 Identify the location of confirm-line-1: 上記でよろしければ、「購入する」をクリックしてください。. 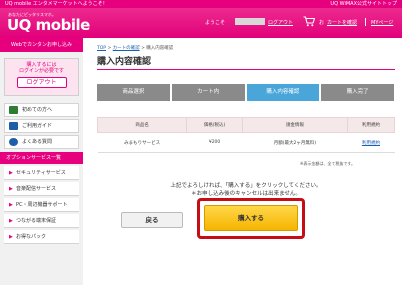
(246, 186).